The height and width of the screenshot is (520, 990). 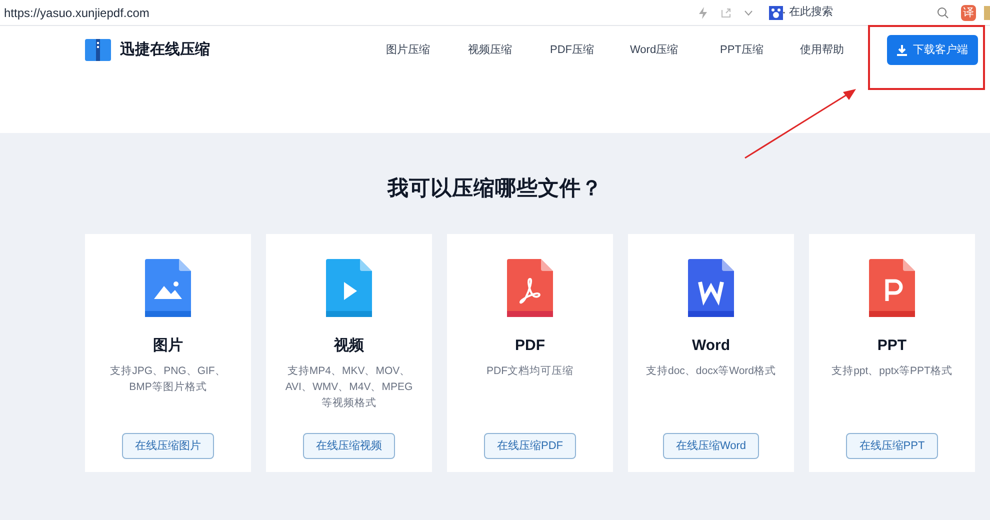 I want to click on download-icon, so click(x=902, y=50).